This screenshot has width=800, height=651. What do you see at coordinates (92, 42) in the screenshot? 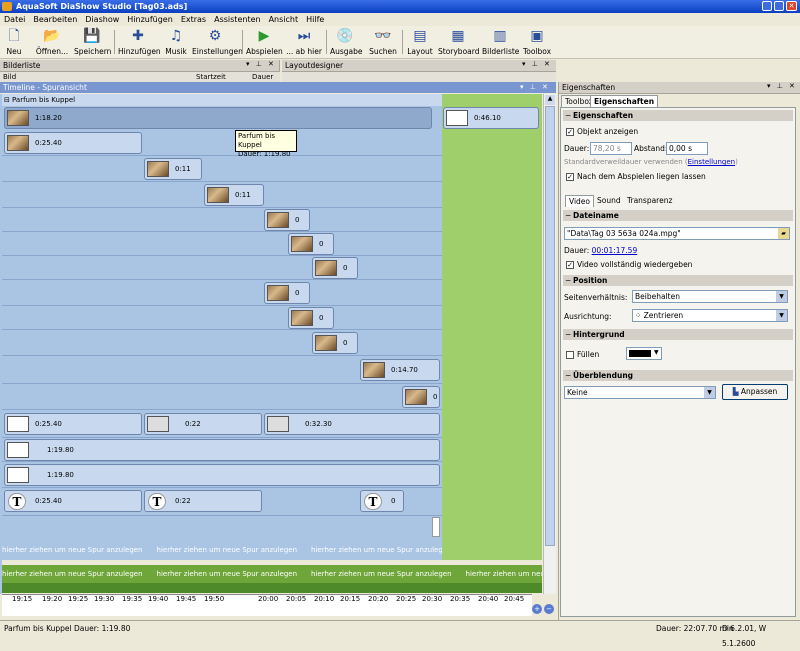
I see `save-button: 💾 Speichern` at bounding box center [92, 42].